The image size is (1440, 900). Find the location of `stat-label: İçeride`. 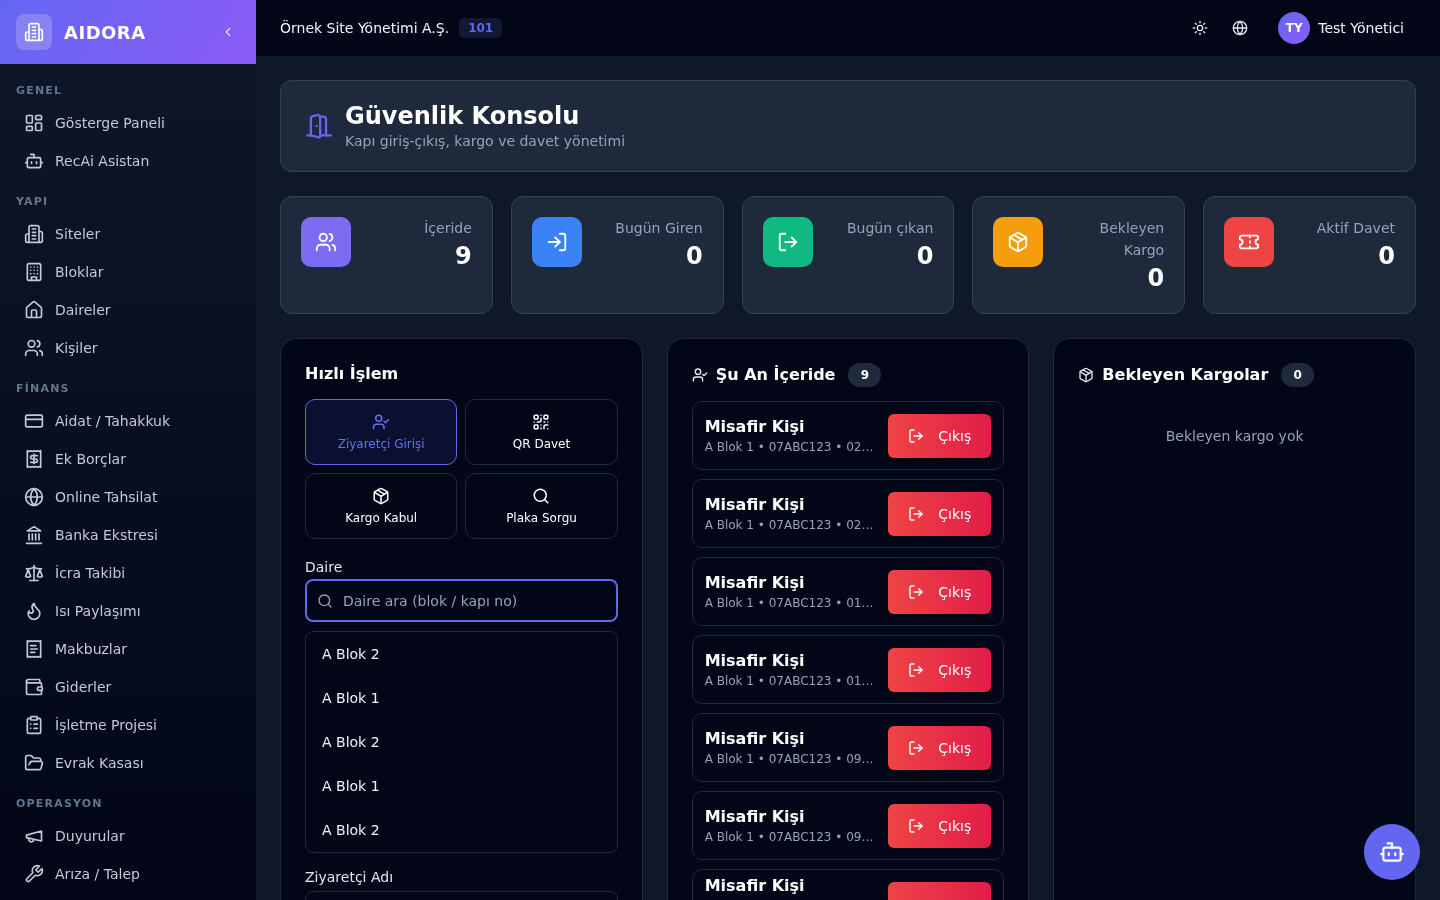

stat-label: İçeride is located at coordinates (448, 228).